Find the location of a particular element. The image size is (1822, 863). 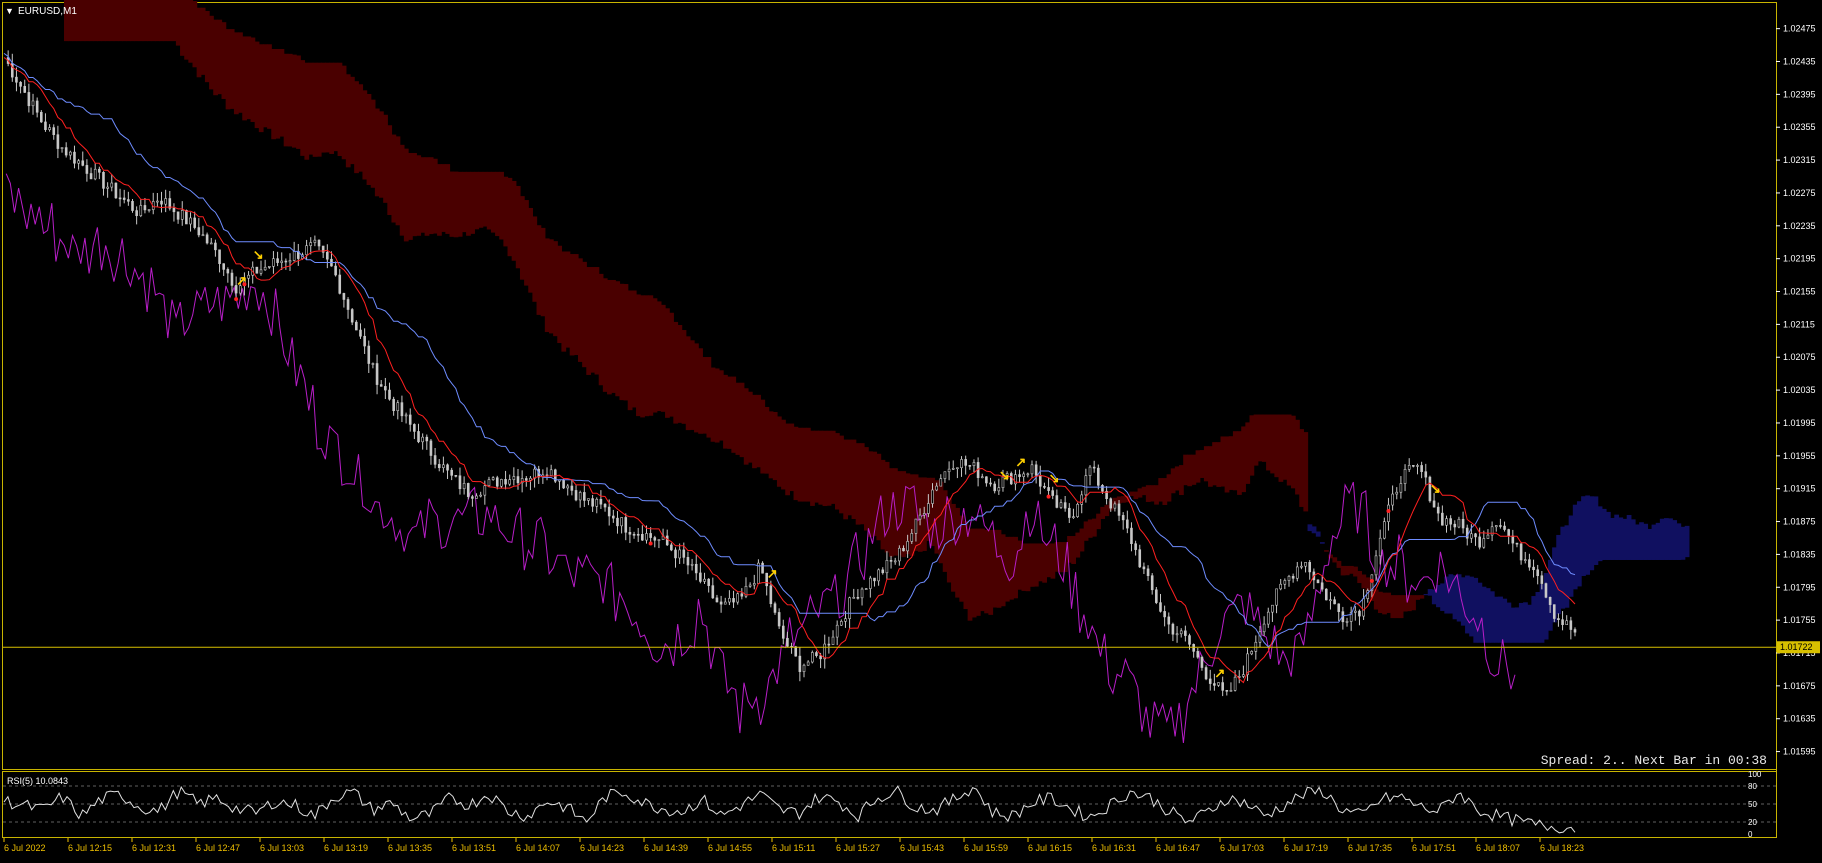

signal-arrow-icon: ↘ is located at coordinates (1054, 478).